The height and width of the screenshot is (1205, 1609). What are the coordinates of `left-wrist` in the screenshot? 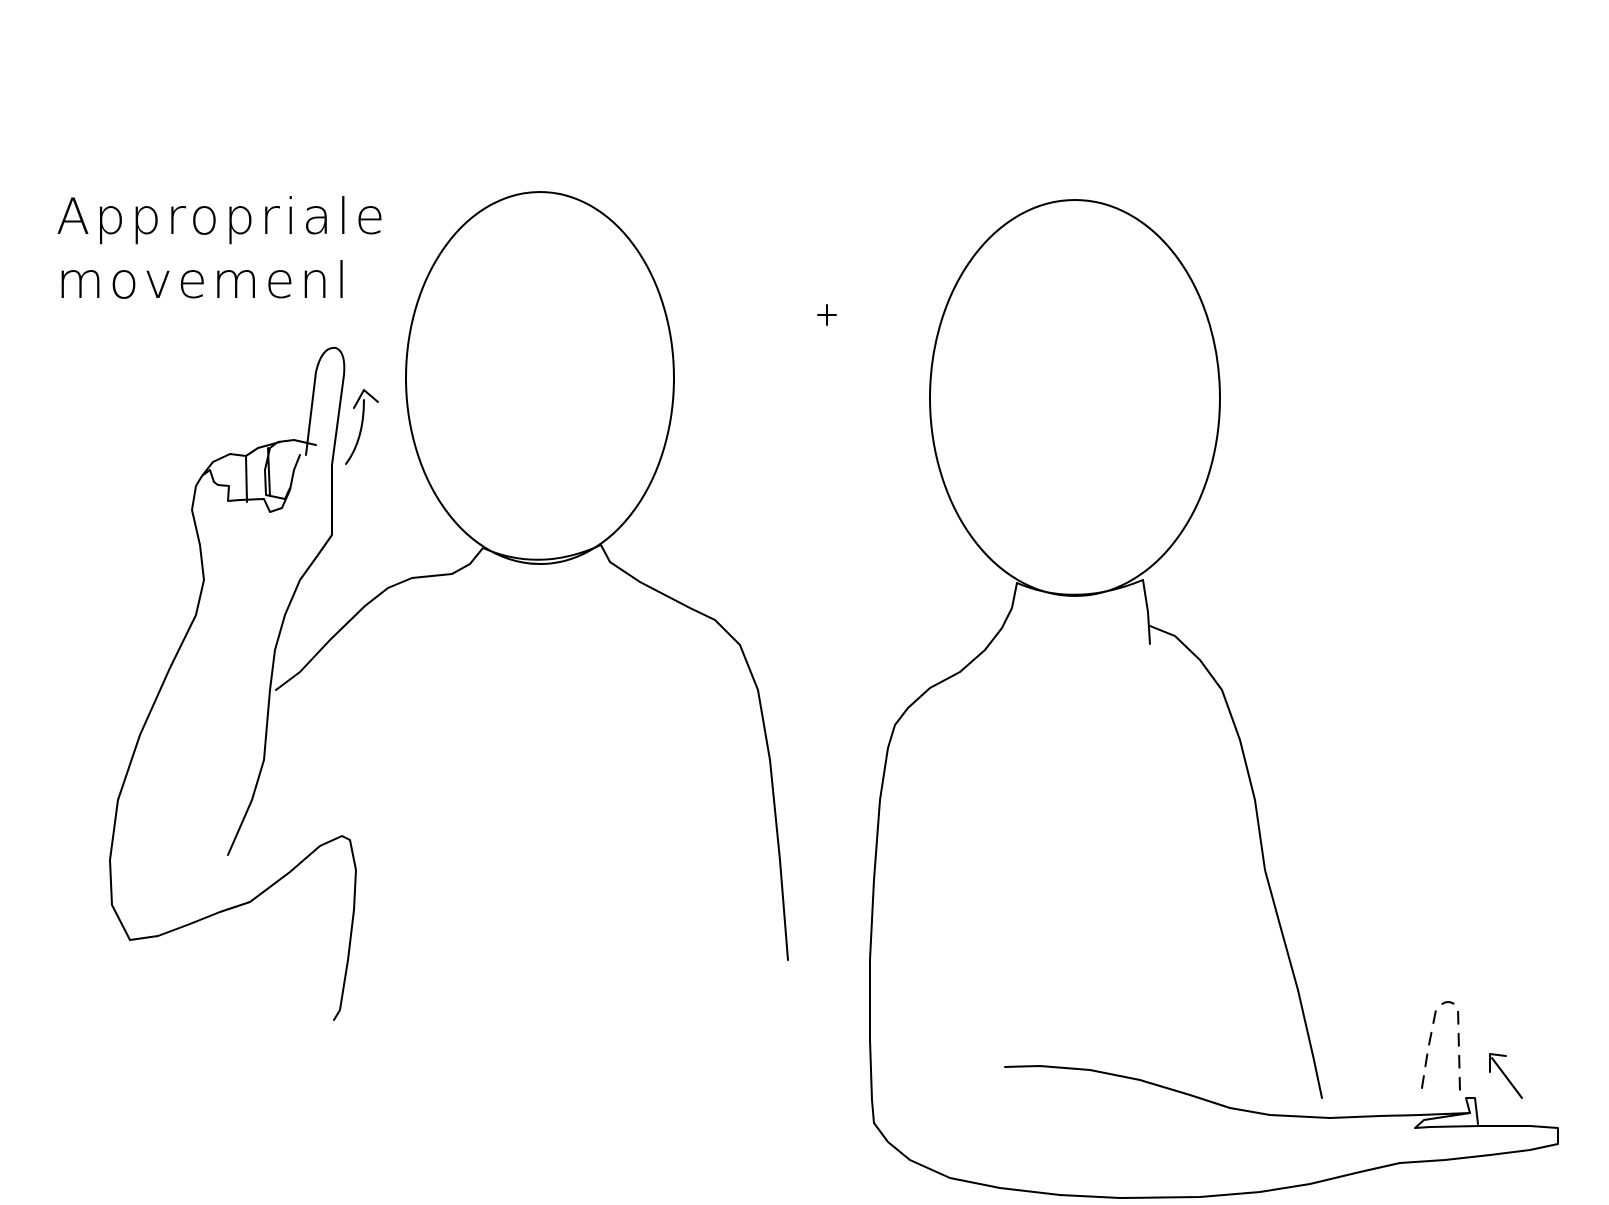 It's located at (224, 465).